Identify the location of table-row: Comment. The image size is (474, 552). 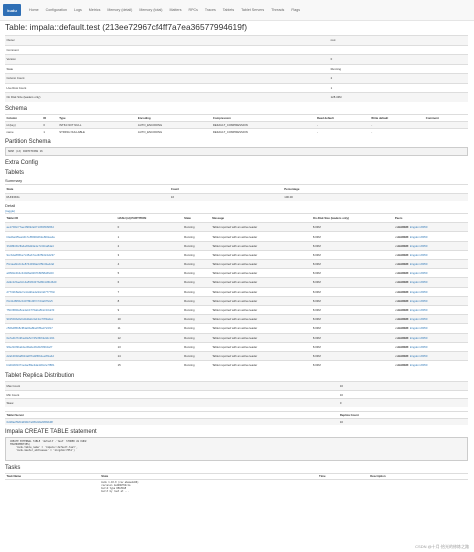
(236, 49).